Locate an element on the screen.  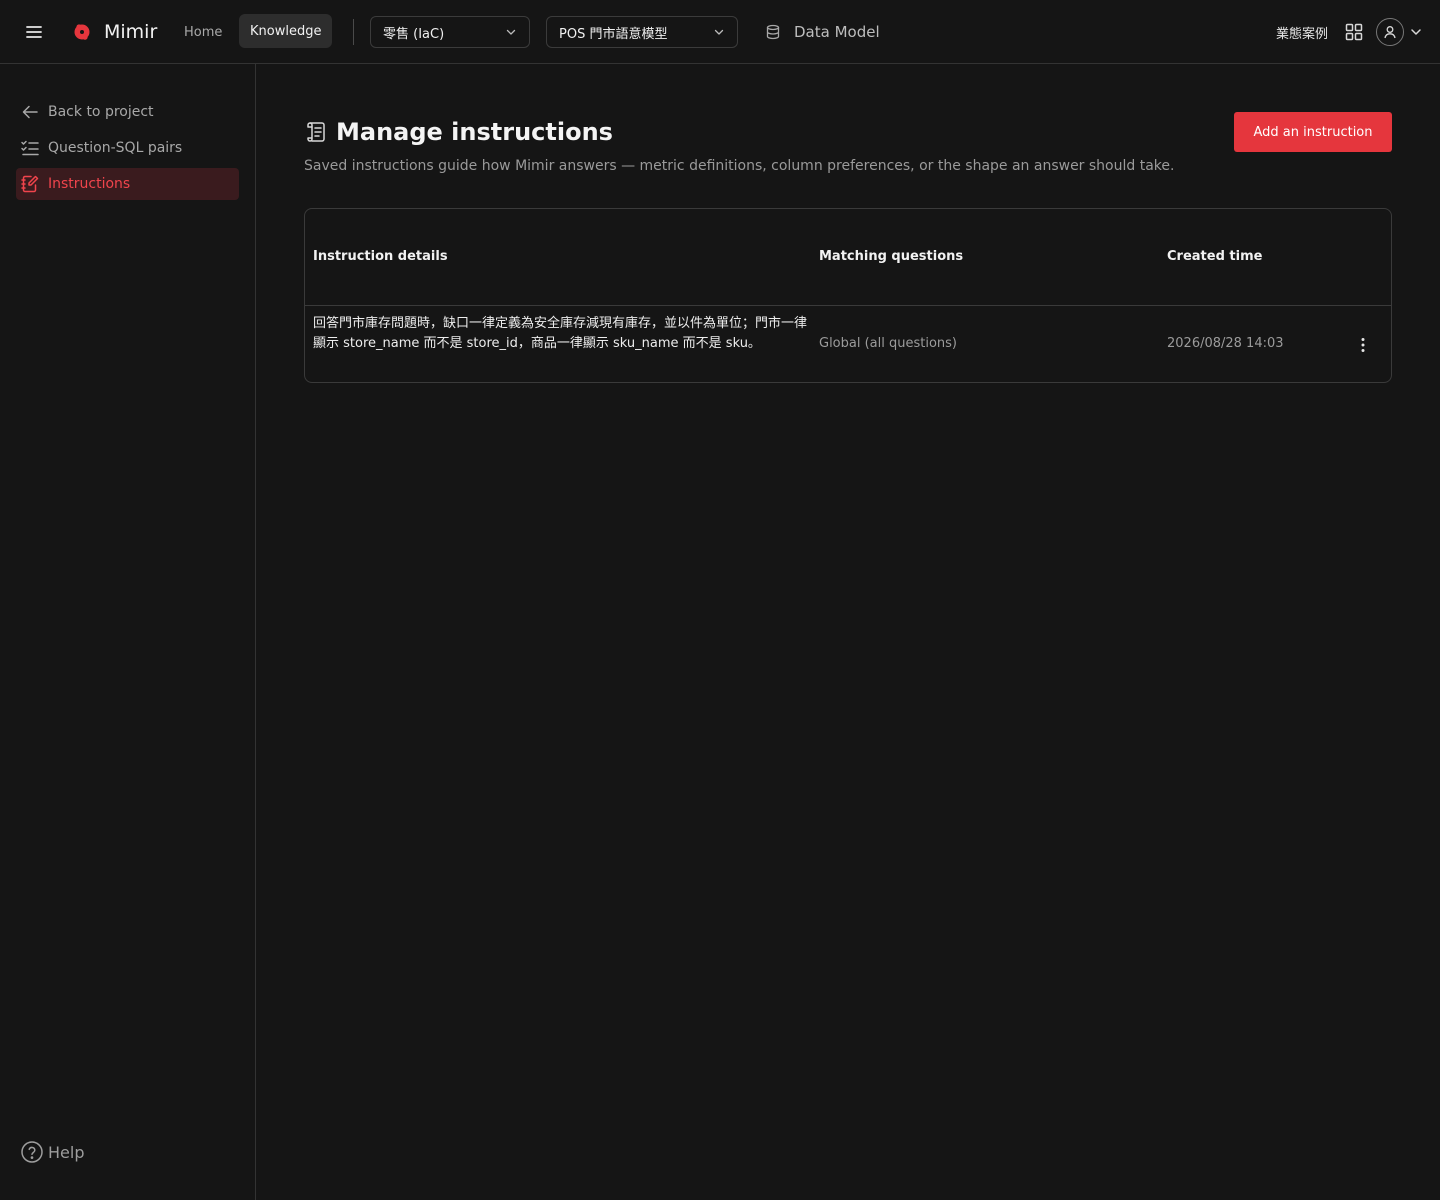
sidebar-item-instructions: Instructions is located at coordinates (127, 184).